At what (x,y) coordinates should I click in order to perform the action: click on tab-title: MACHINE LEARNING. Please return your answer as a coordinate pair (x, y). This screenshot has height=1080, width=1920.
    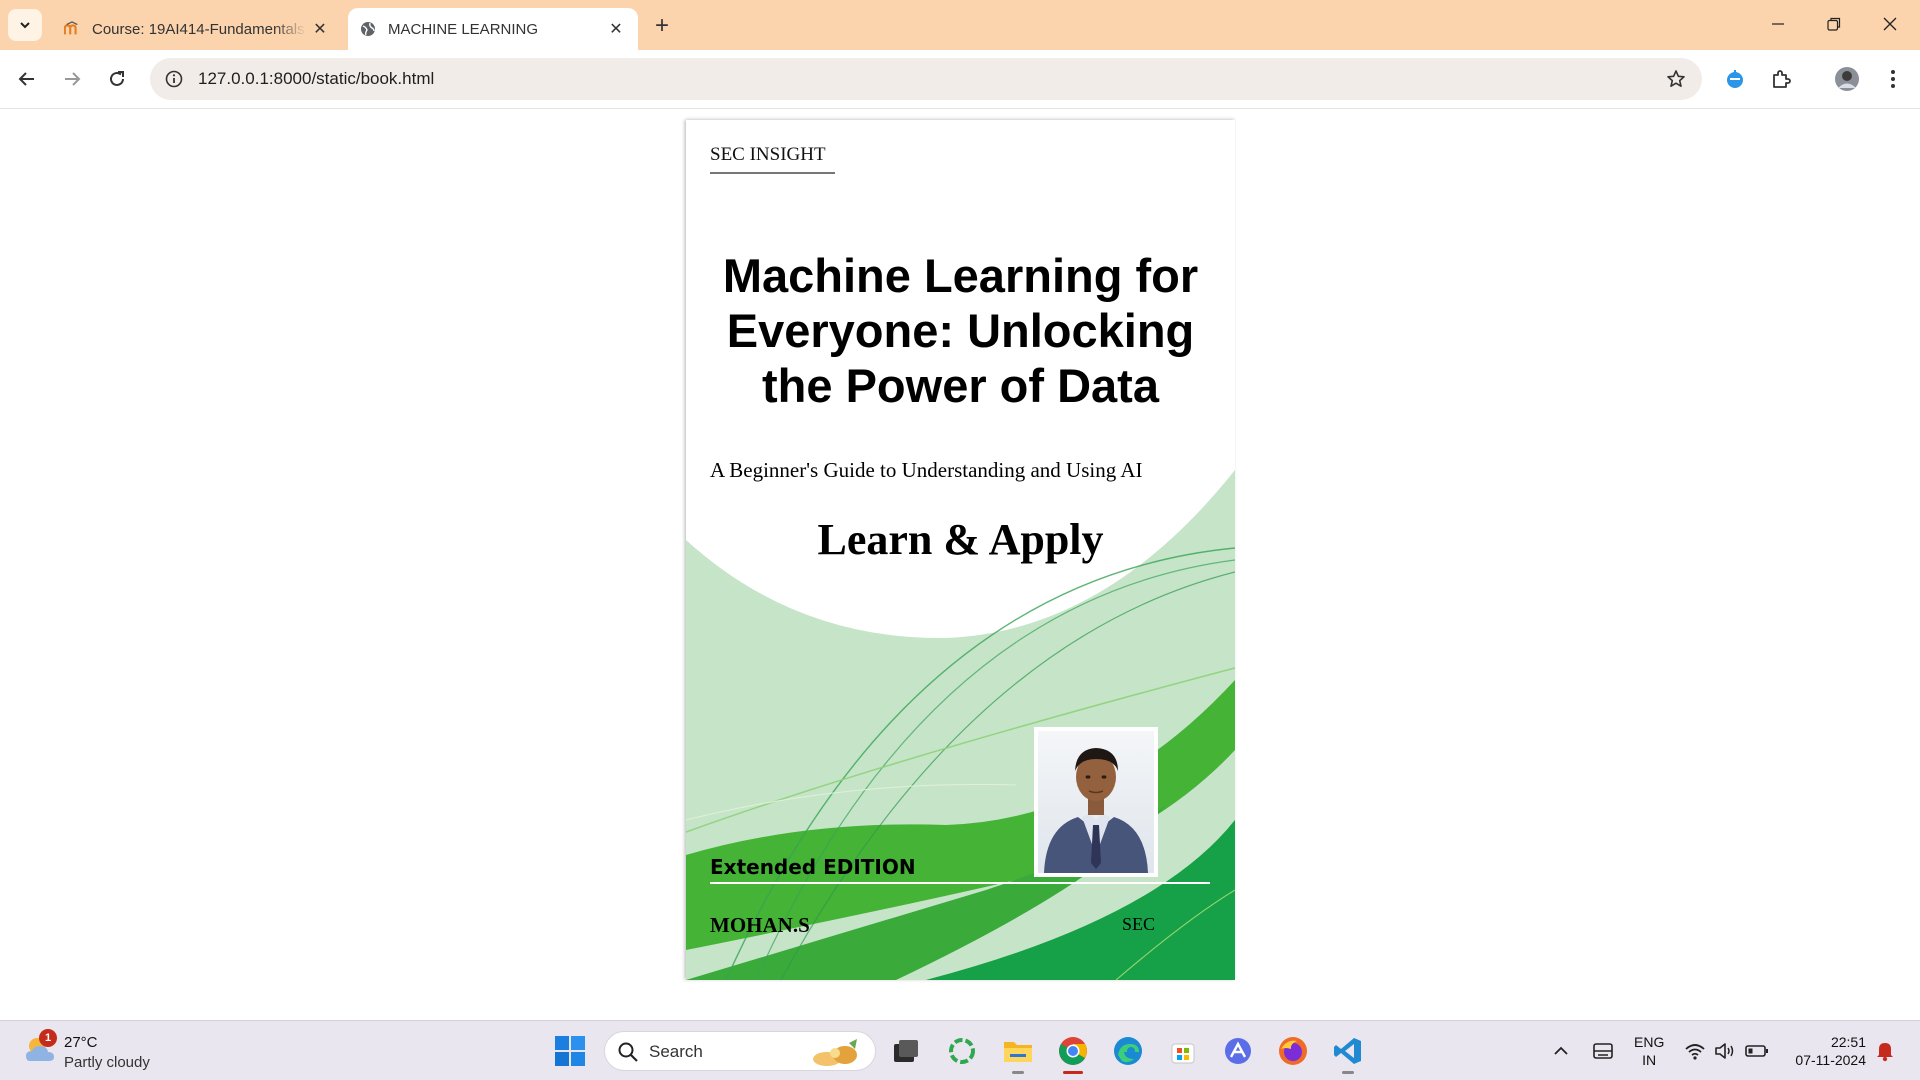
    Looking at the image, I should click on (463, 29).